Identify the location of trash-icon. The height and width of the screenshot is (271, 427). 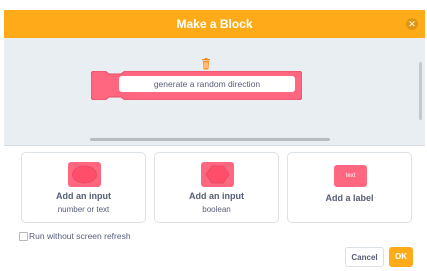
(206, 64).